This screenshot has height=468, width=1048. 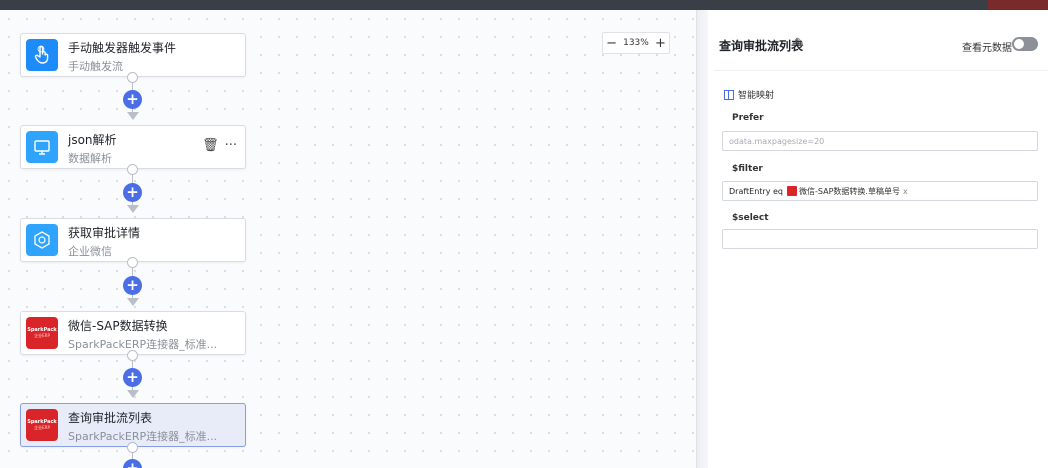 I want to click on smart-mapping-button: 智能映射, so click(x=749, y=94).